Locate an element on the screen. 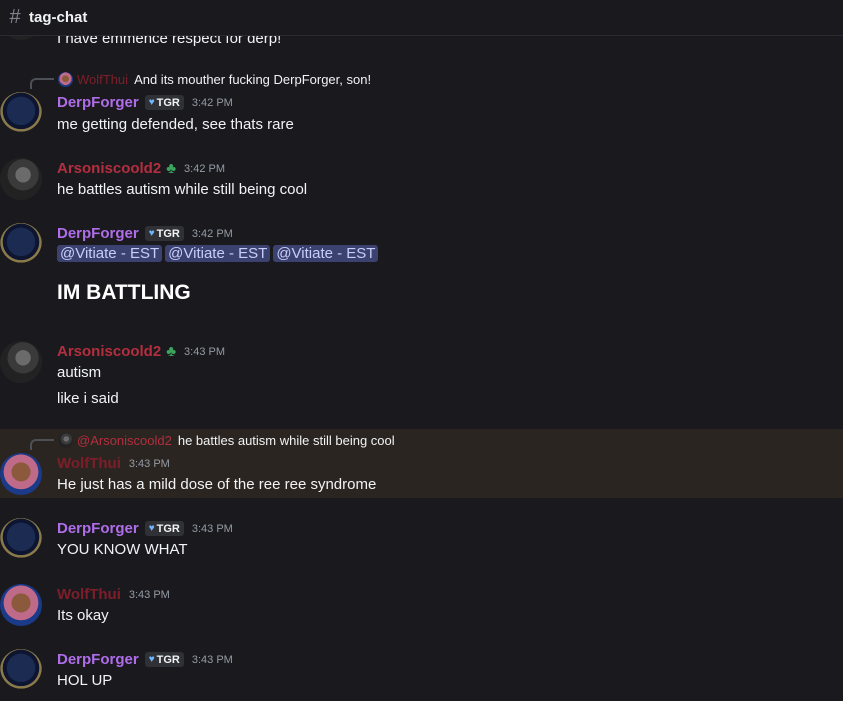 This screenshot has width=843, height=701. hashtag-icon: # is located at coordinates (15, 17).